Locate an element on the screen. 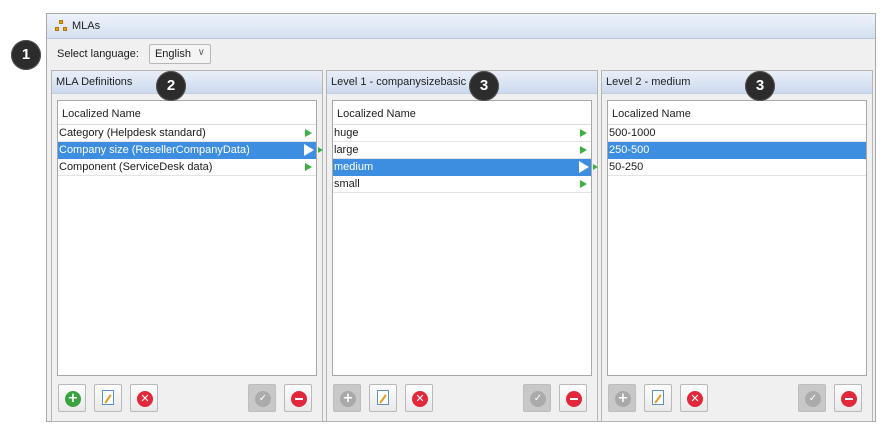  list-item: Category (Helpdesk standard) is located at coordinates (187, 133).